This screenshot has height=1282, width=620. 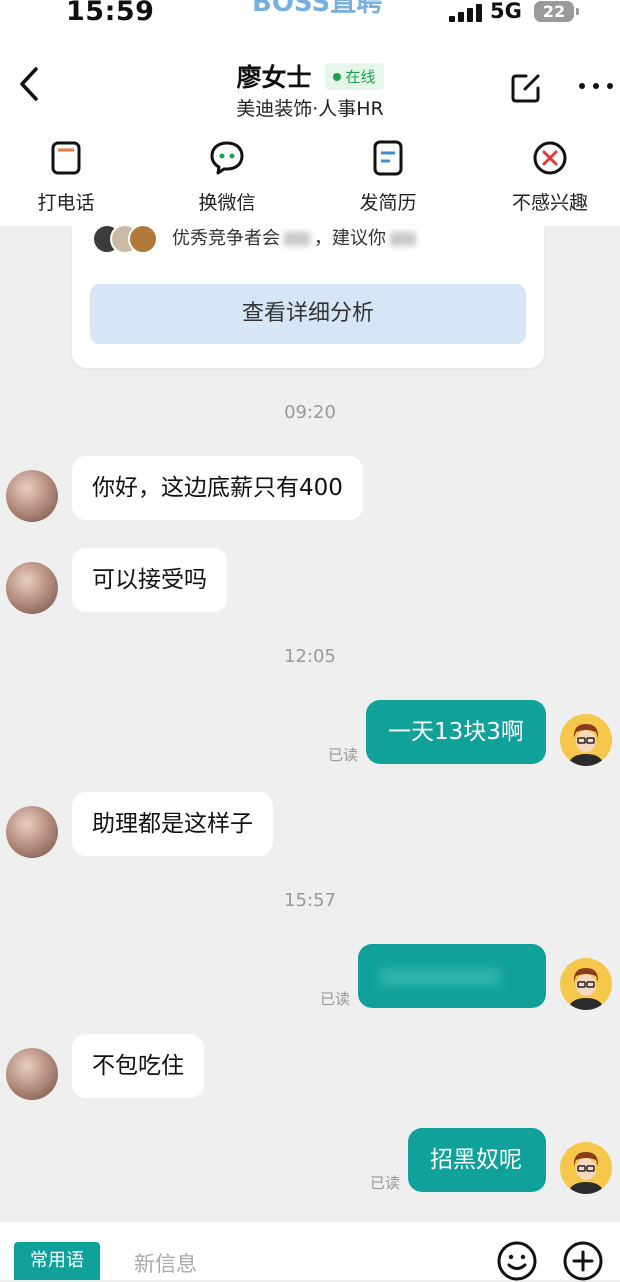 I want to click on not-interested-action: 不感兴趣, so click(x=550, y=177).